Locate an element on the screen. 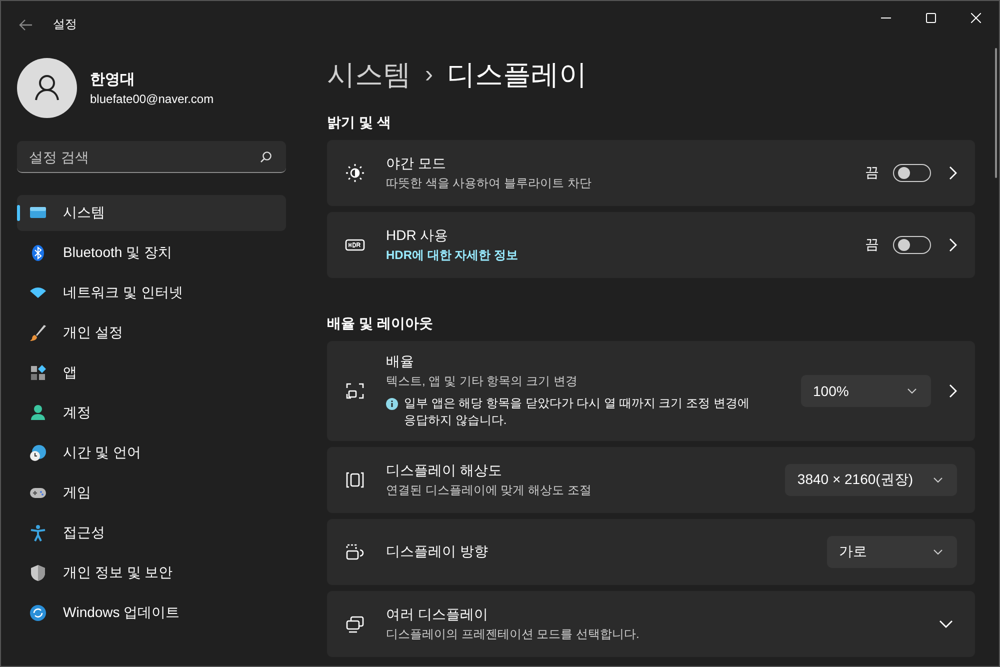  window-title: 설정 is located at coordinates (65, 24).